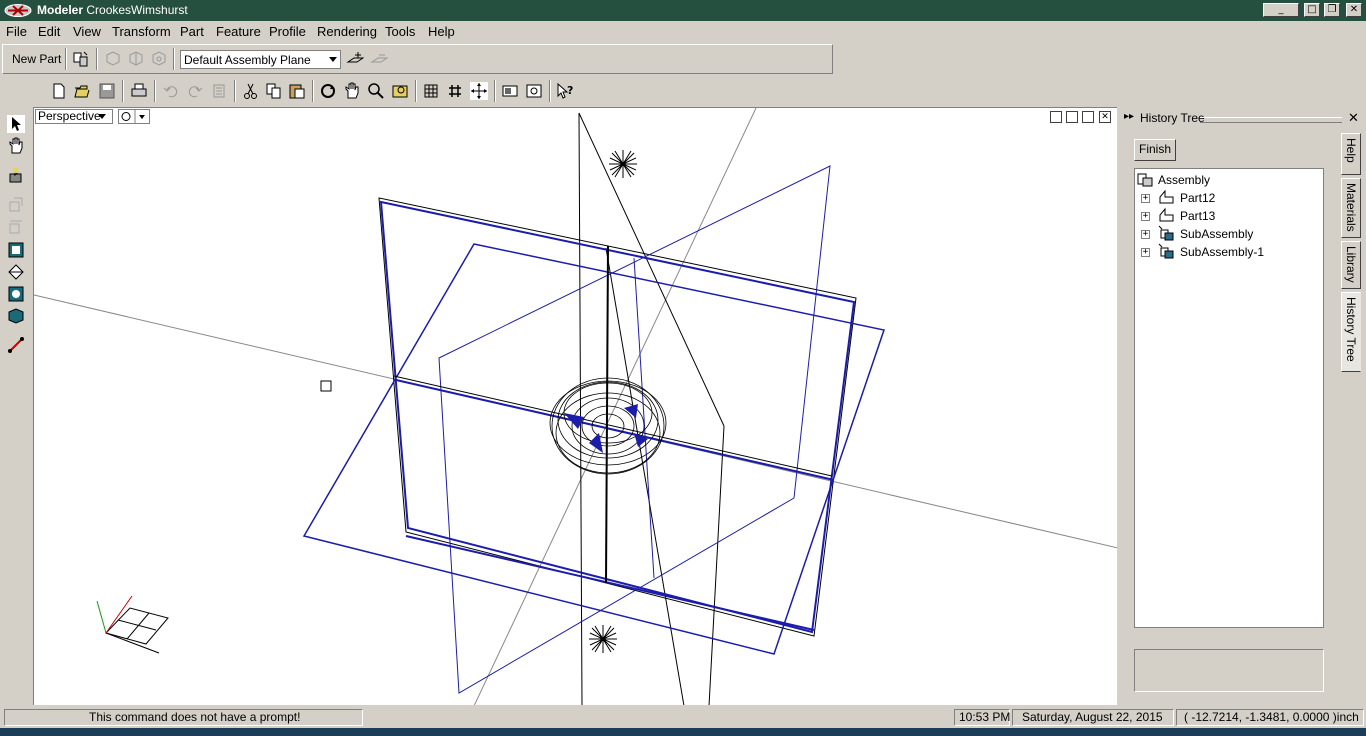 The width and height of the screenshot is (1366, 736). Describe the element at coordinates (1351, 154) in the screenshot. I see `tab-help: Help` at that location.